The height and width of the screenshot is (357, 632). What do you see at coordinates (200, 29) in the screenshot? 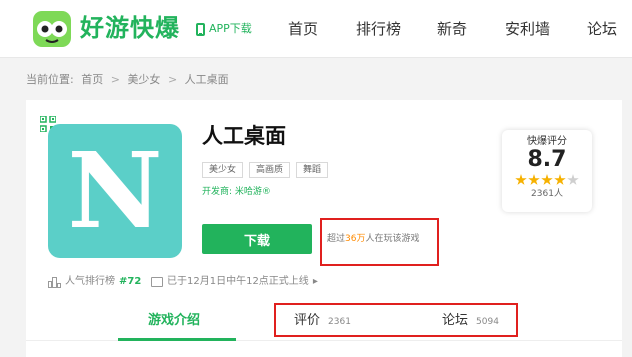
I see `phone-icon` at bounding box center [200, 29].